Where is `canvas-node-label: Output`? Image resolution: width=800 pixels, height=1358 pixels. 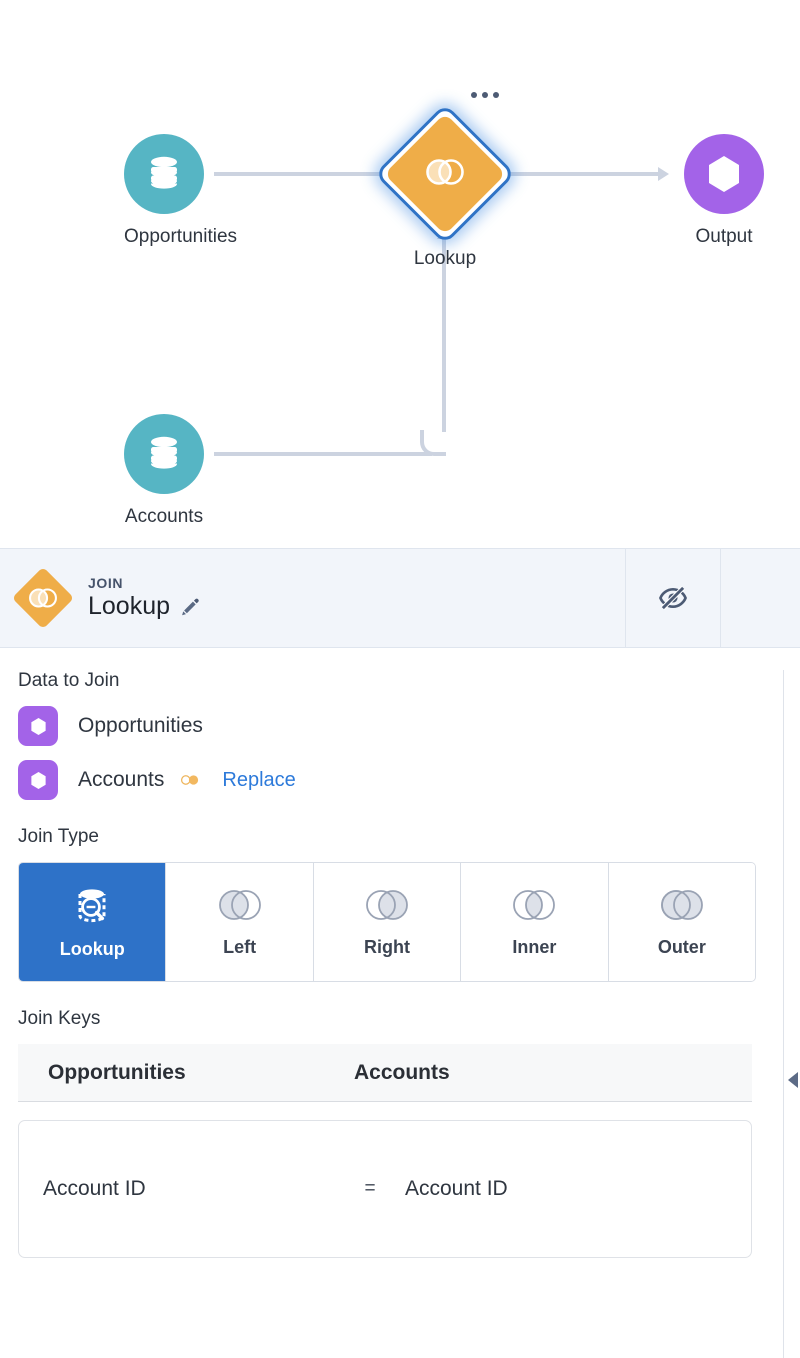 canvas-node-label: Output is located at coordinates (724, 236).